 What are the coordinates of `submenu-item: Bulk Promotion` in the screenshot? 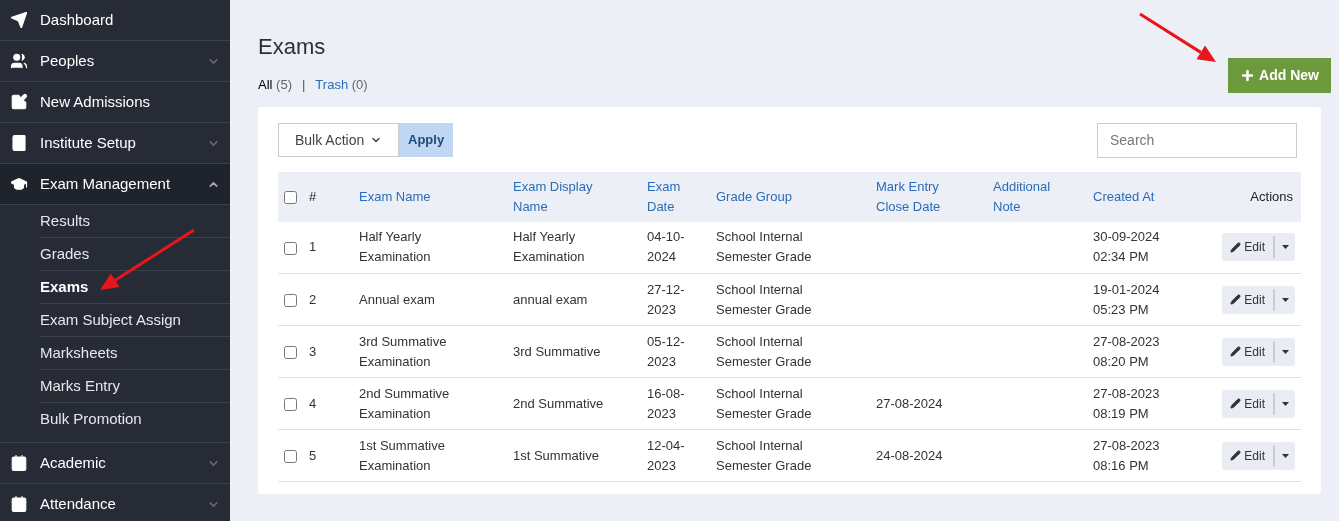 It's located at (135, 419).